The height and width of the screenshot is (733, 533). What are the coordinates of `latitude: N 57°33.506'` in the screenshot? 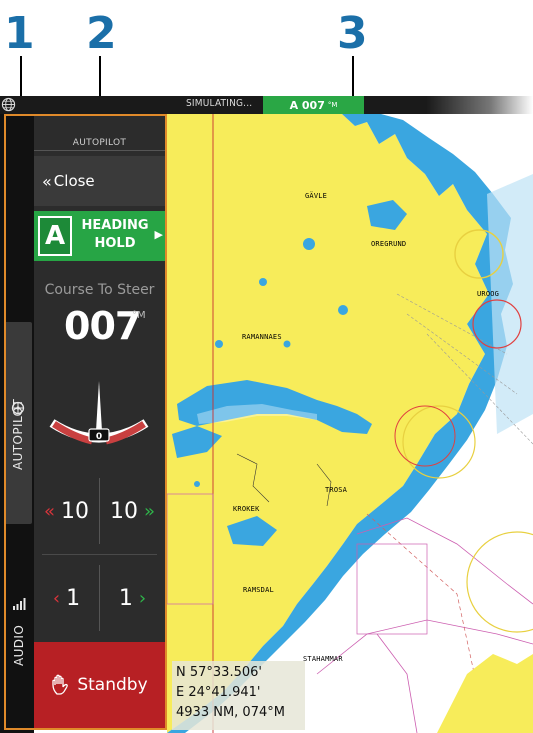 It's located at (219, 672).